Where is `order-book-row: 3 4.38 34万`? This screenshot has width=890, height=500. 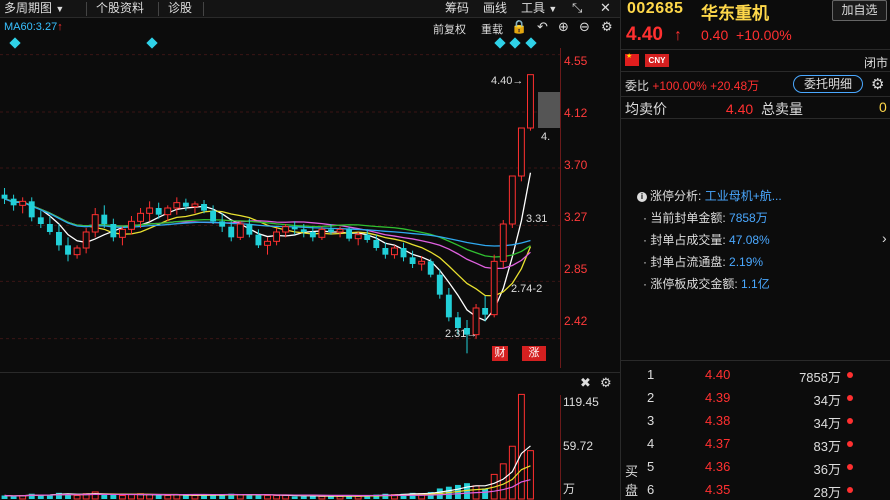
order-book-row: 3 4.38 34万 is located at coordinates (763, 424).